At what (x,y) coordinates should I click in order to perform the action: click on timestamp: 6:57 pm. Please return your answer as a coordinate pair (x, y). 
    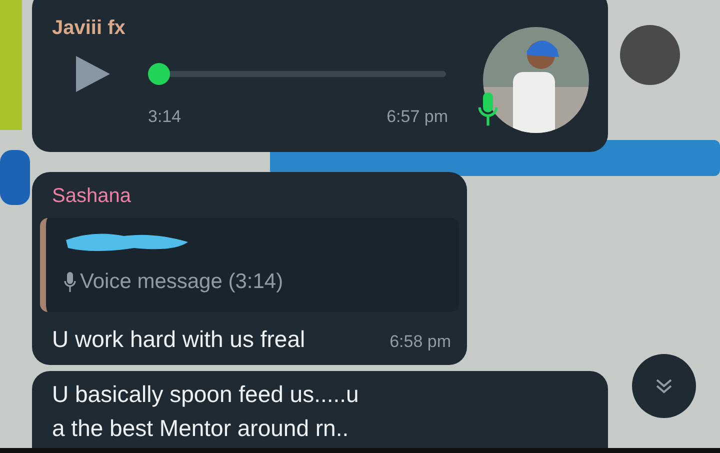
    Looking at the image, I should click on (417, 117).